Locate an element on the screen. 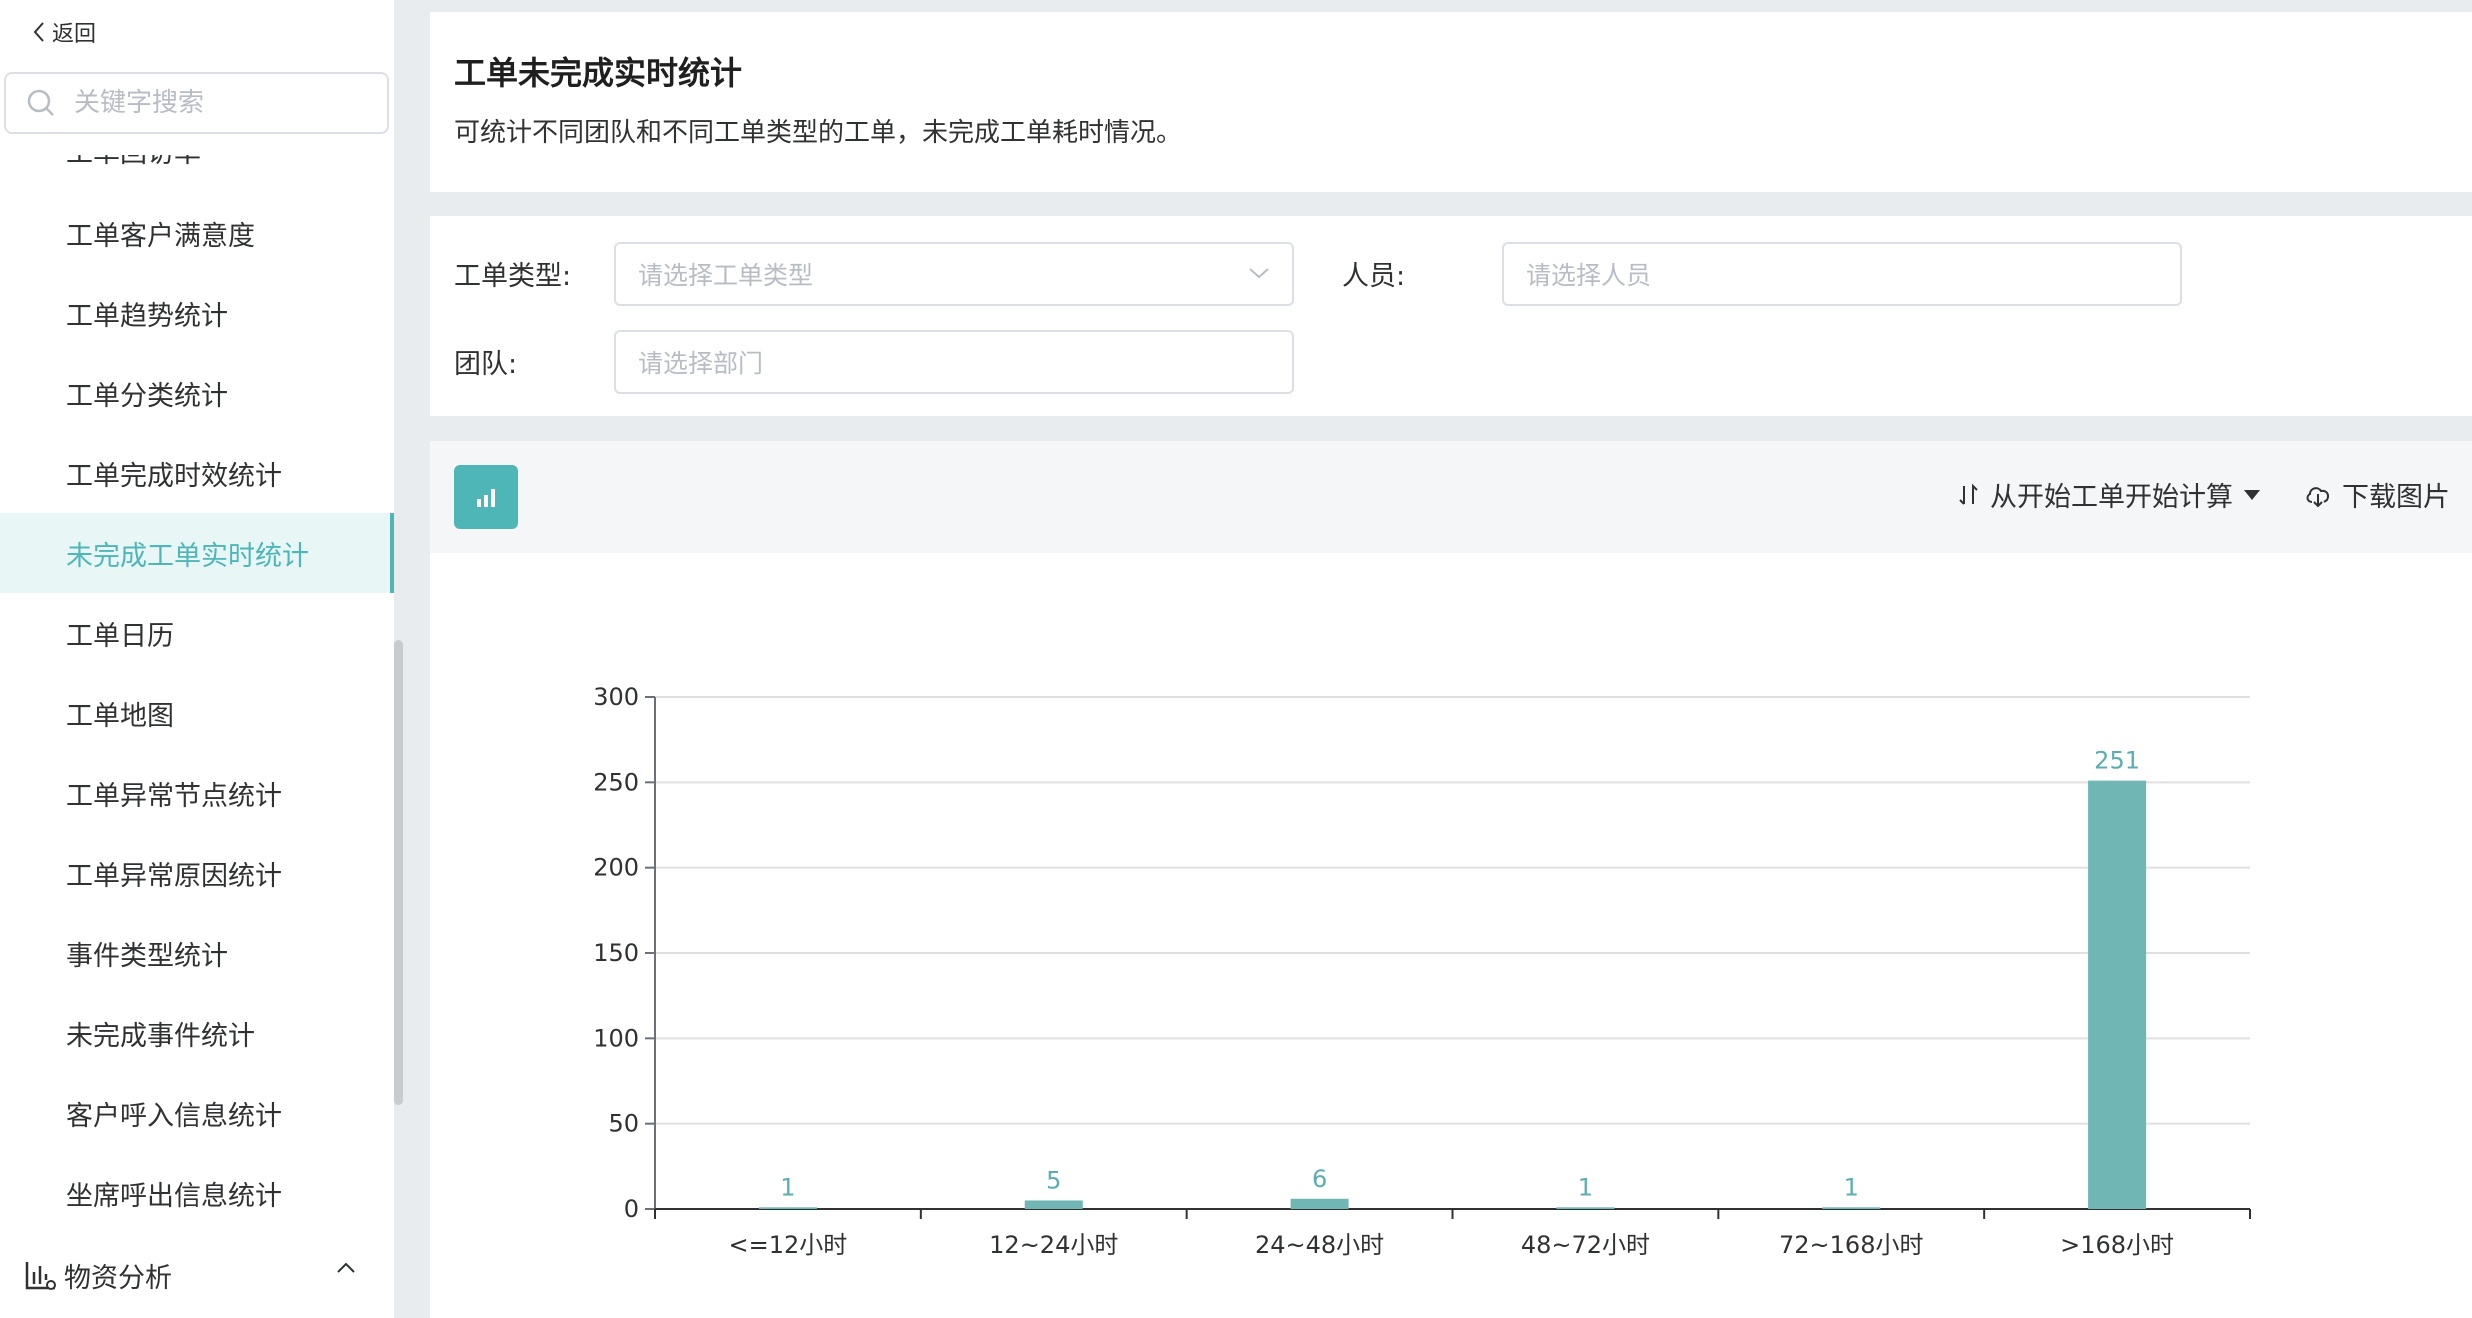  x-tick-label: 48~72小时 is located at coordinates (1585, 1245).